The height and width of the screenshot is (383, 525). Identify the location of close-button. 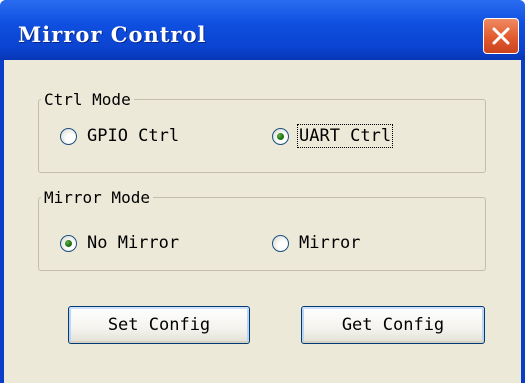
(501, 36).